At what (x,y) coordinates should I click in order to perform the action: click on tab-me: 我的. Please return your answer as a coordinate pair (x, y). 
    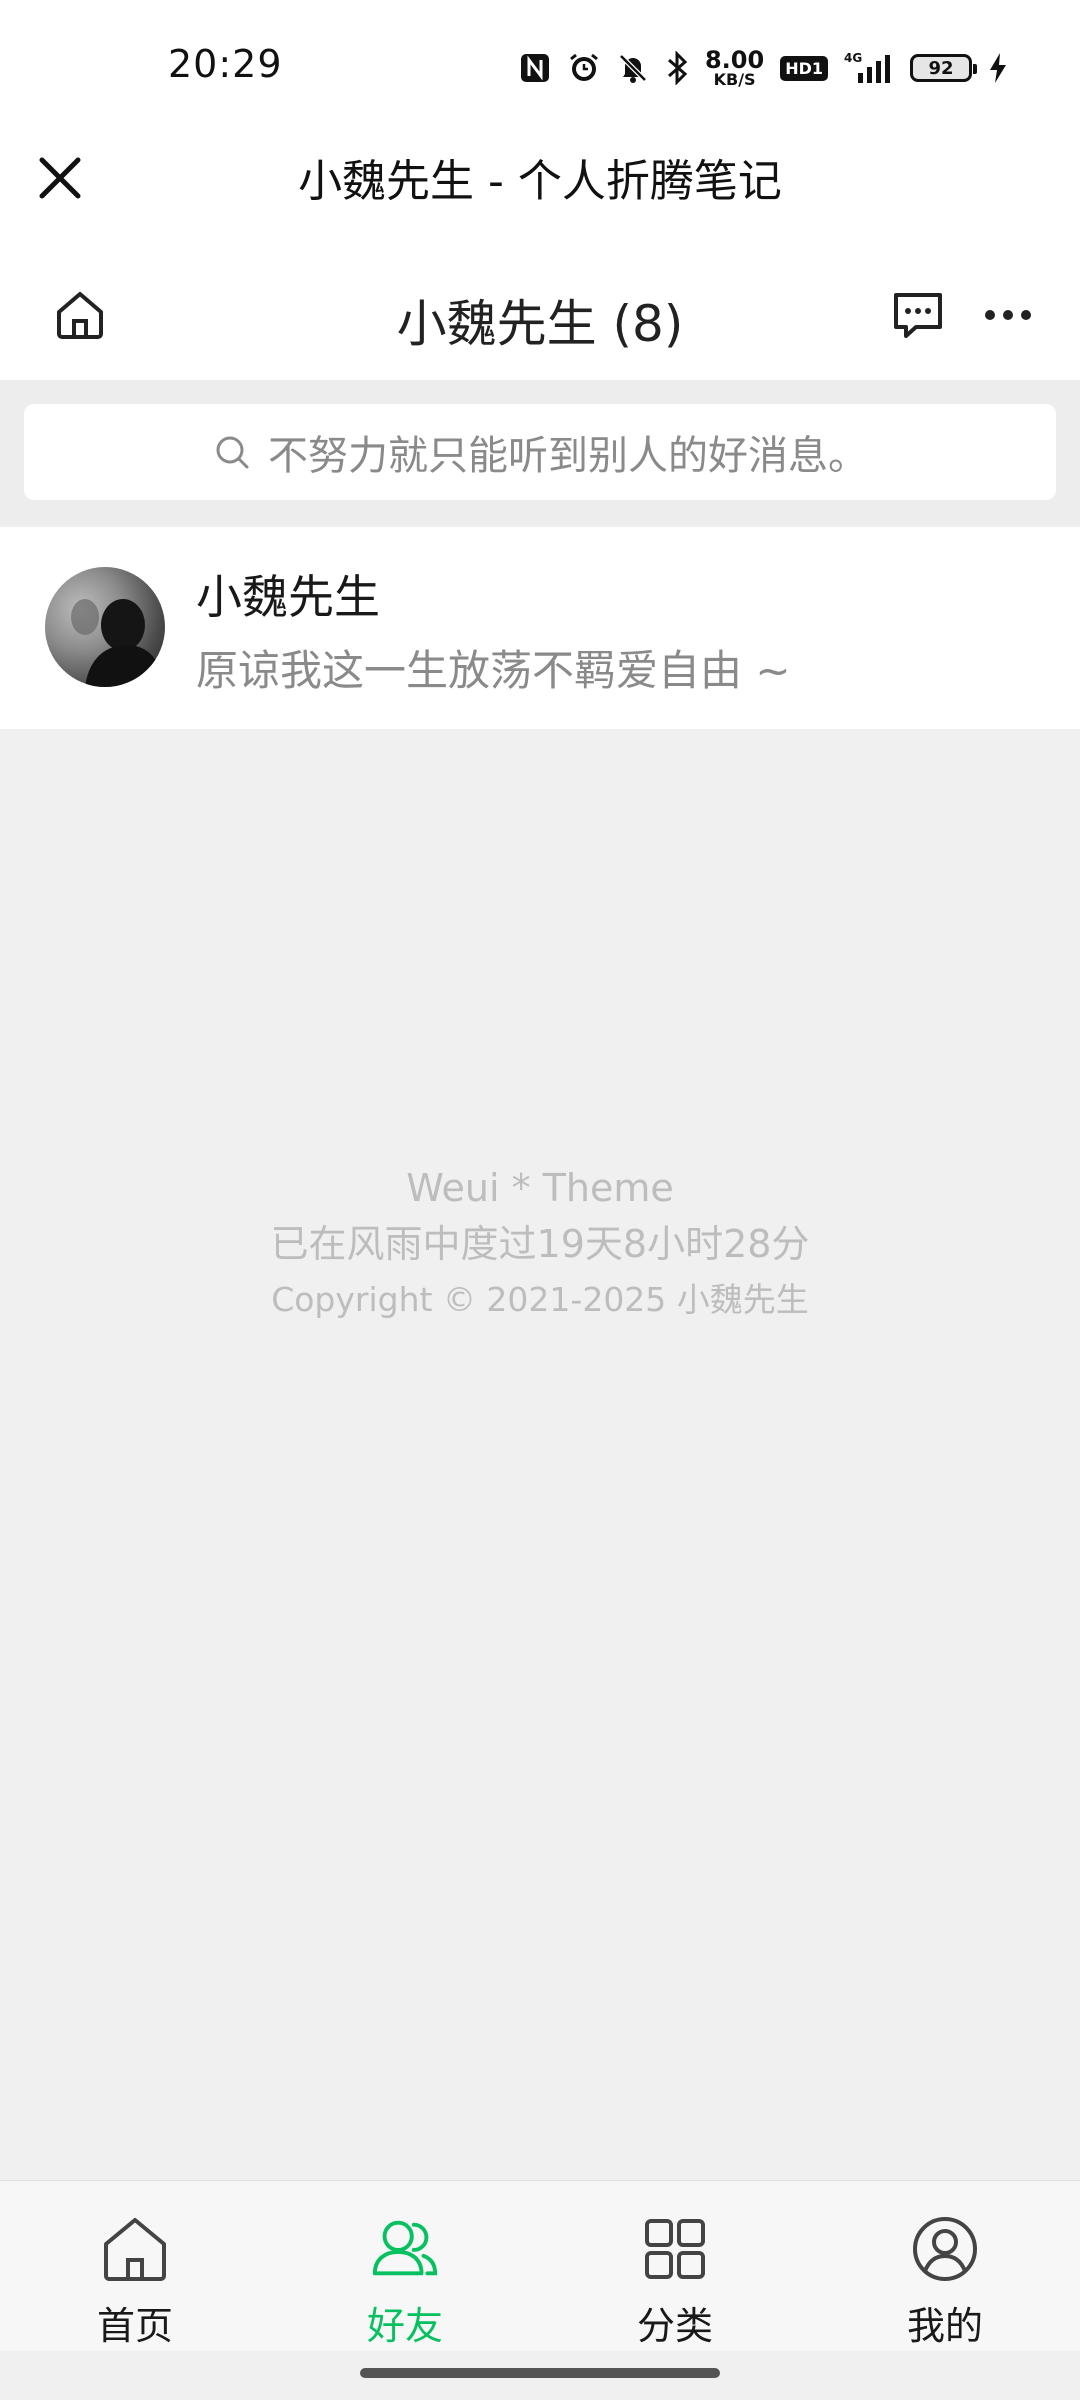
    Looking at the image, I should click on (945, 2266).